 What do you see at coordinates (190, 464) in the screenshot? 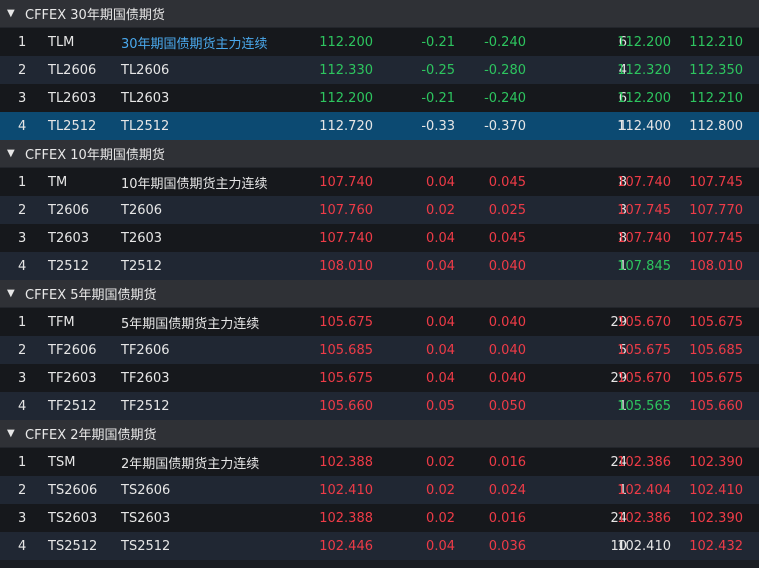
I see `contract-name: 2年期国债期货主力连续` at bounding box center [190, 464].